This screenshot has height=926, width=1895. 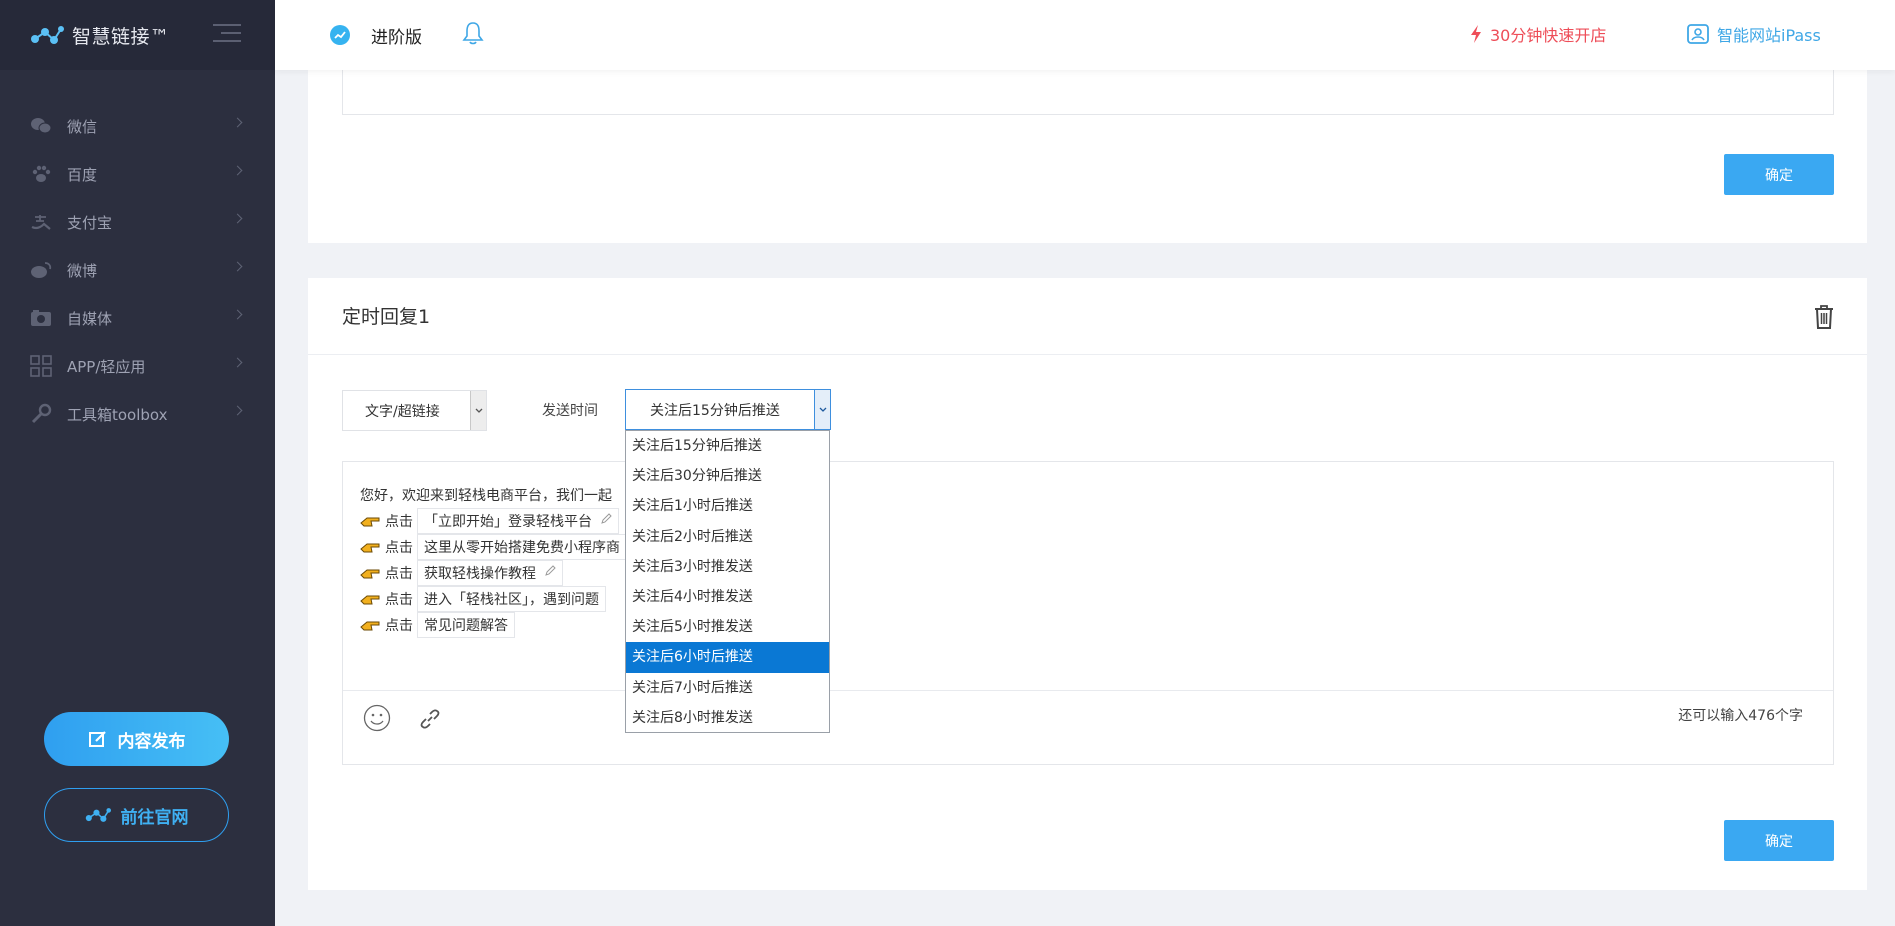 What do you see at coordinates (121, 36) in the screenshot?
I see `brand-name: 智慧链接™` at bounding box center [121, 36].